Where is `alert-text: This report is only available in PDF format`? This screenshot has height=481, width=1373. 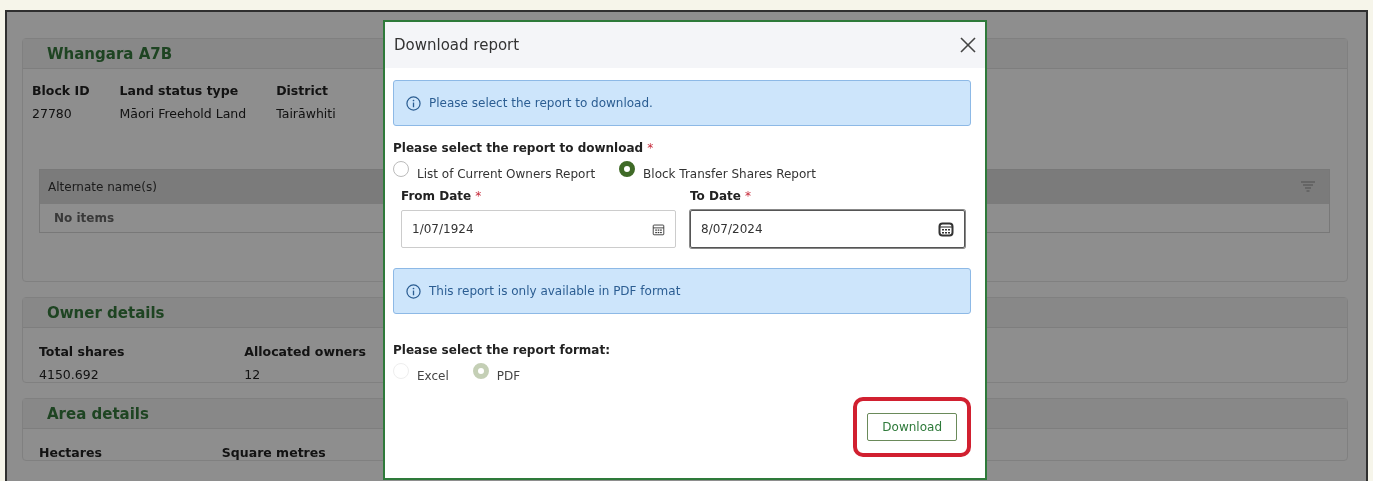 alert-text: This report is only available in PDF format is located at coordinates (555, 291).